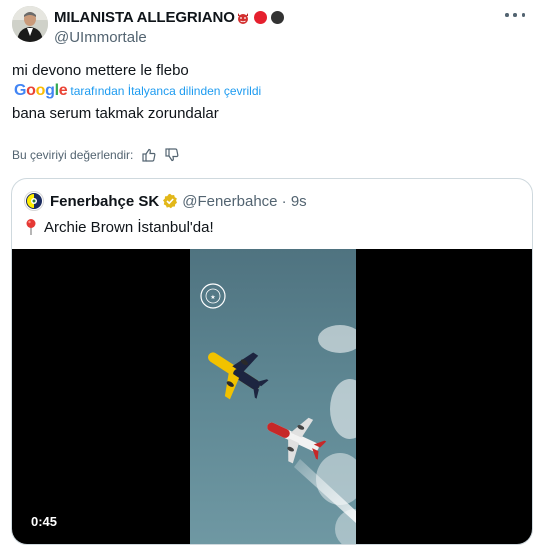 This screenshot has width=535, height=551. I want to click on quoted-text: Archie Brown İstanbul'da!, so click(129, 227).